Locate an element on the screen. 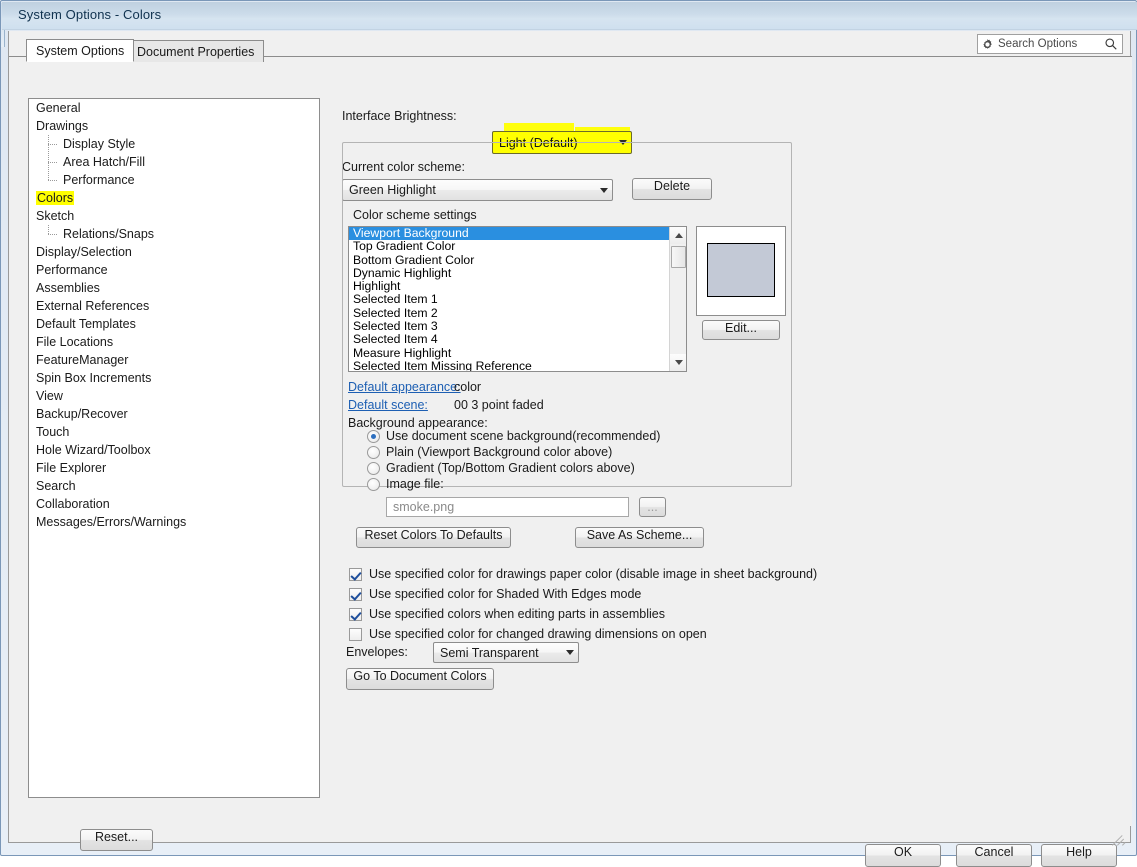  tree-item-colors: Colors is located at coordinates (174, 198).